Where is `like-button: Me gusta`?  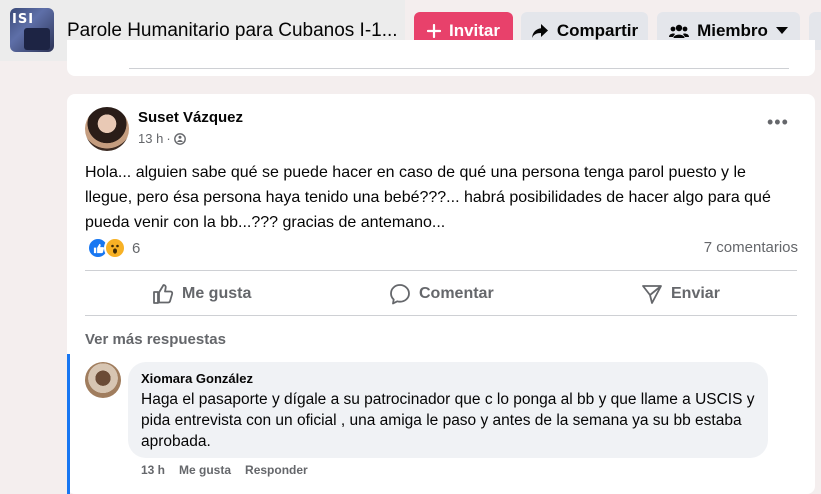
like-button: Me gusta is located at coordinates (201, 294).